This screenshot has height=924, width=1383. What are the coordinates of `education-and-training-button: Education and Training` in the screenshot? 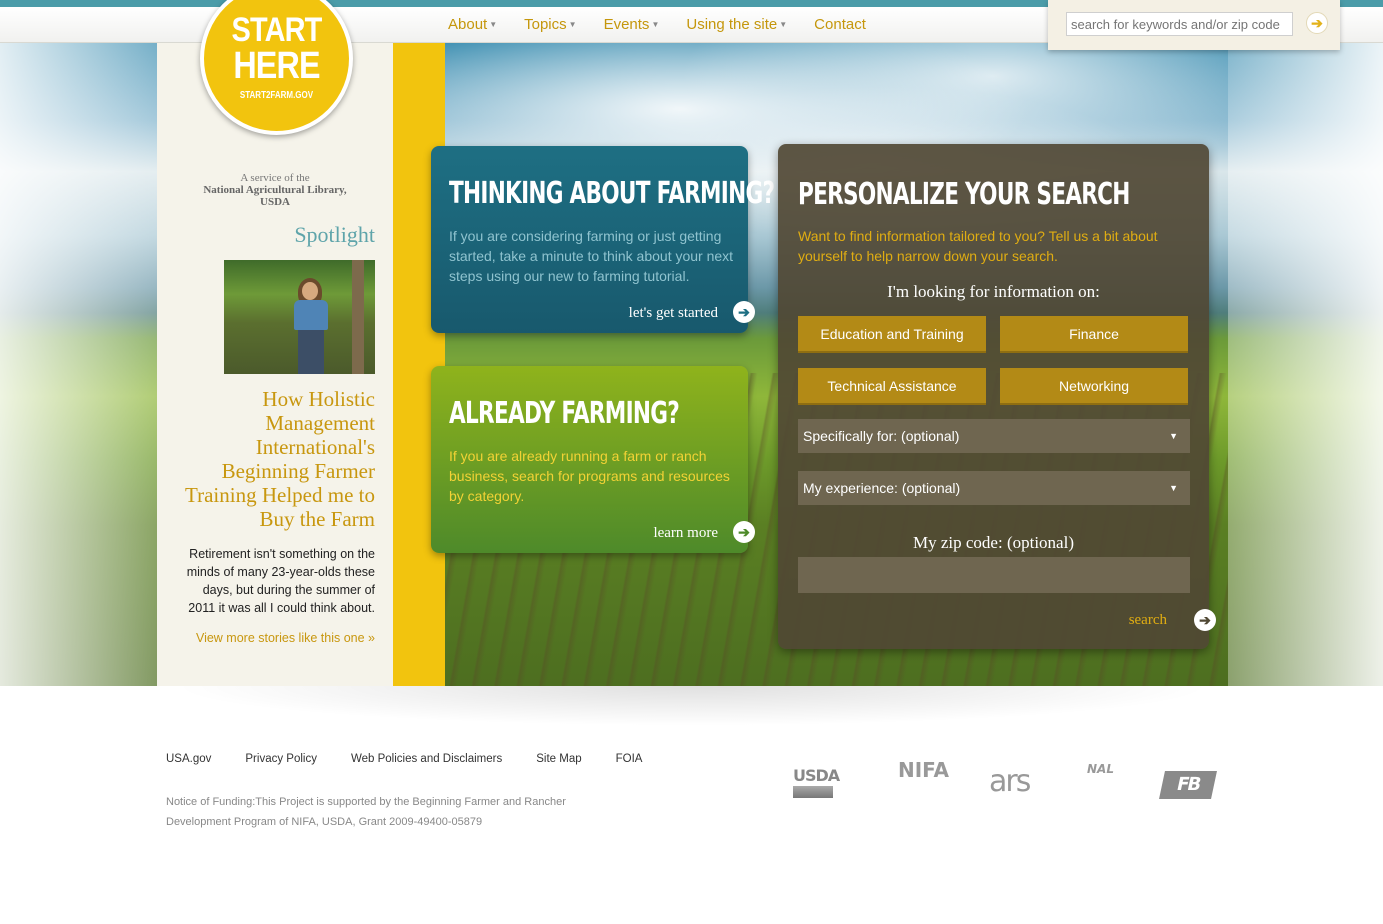 It's located at (892, 334).